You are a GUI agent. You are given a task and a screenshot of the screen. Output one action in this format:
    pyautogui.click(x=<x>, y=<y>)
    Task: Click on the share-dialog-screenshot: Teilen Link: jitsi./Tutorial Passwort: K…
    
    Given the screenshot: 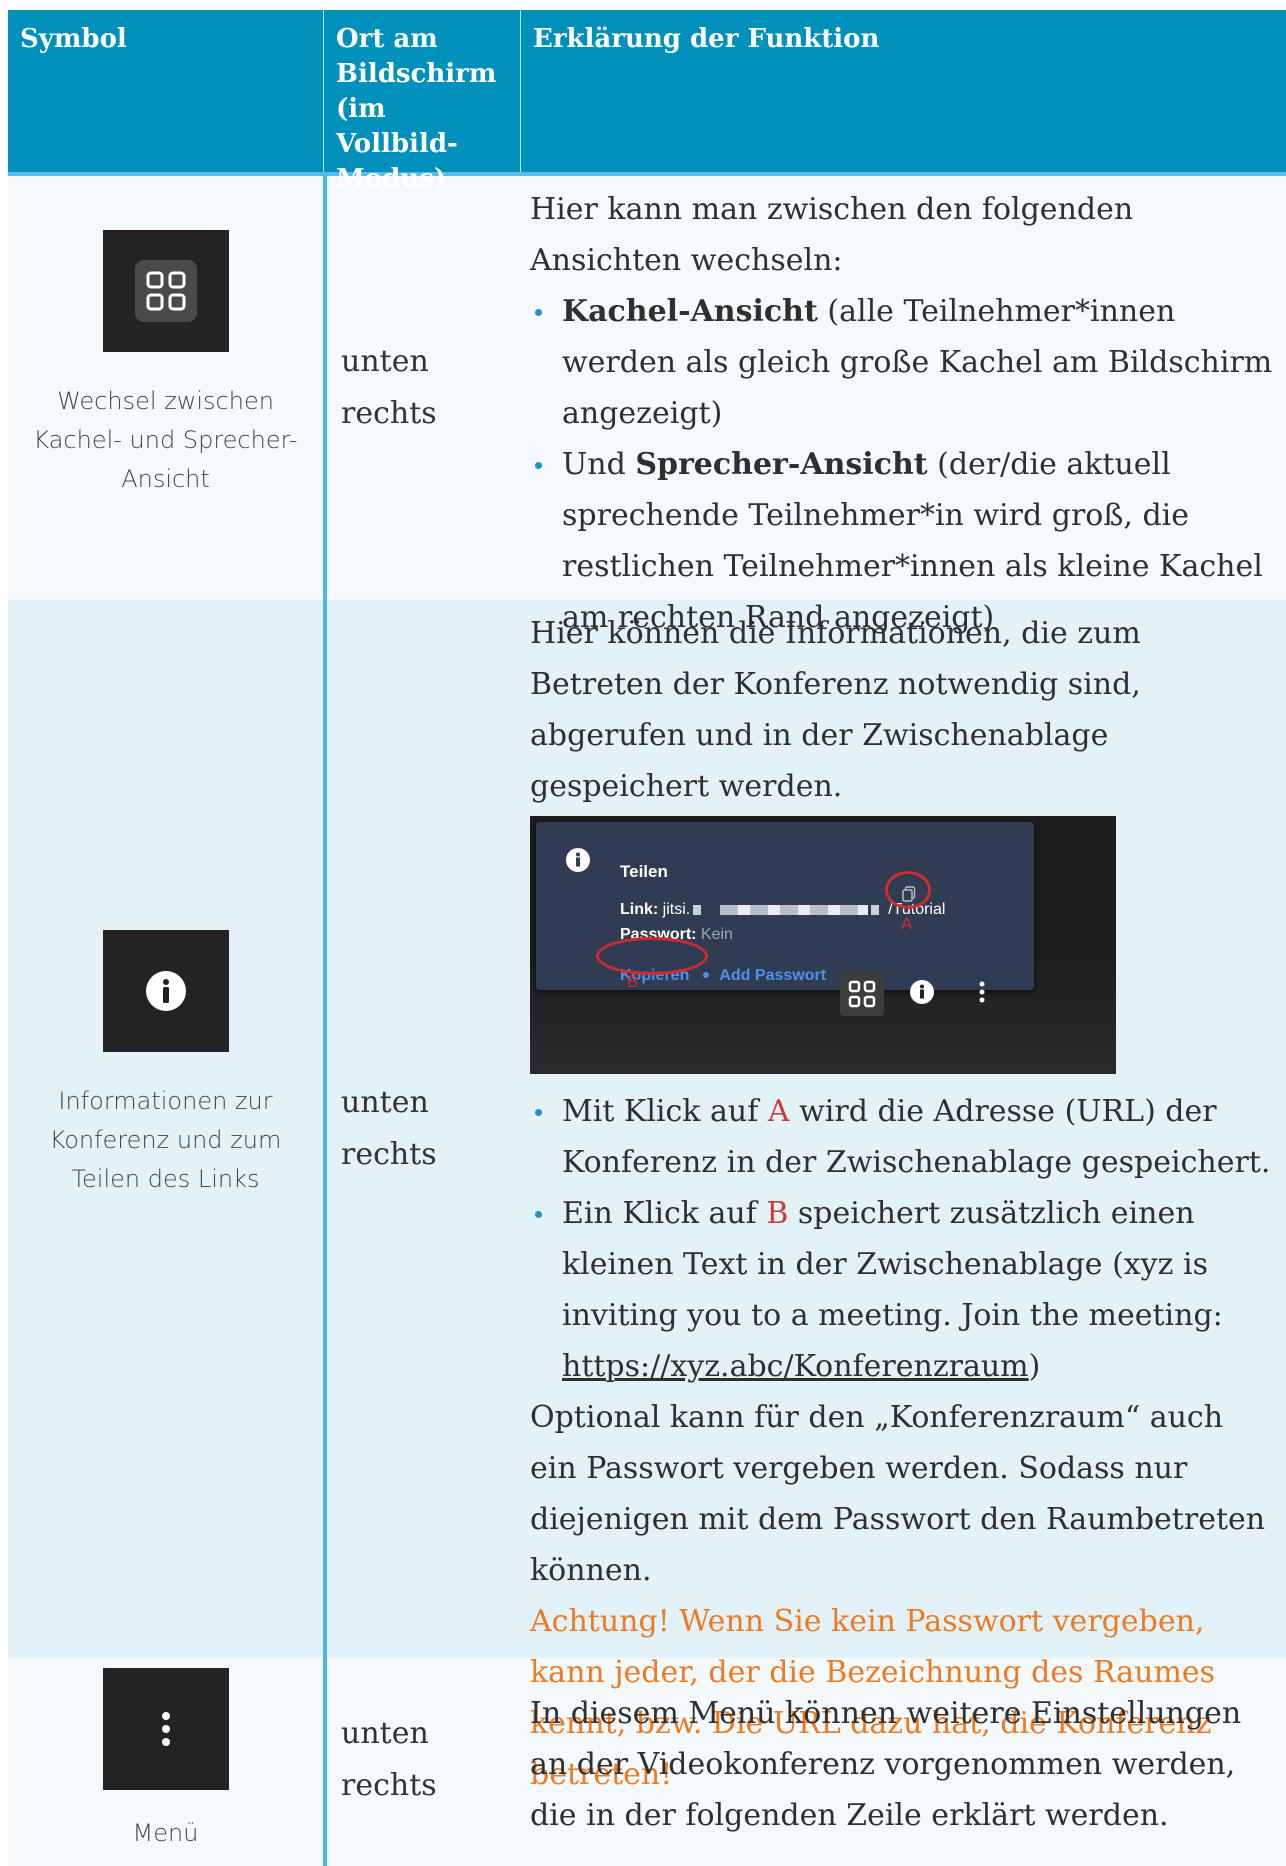 What is the action you would take?
    pyautogui.click(x=823, y=945)
    